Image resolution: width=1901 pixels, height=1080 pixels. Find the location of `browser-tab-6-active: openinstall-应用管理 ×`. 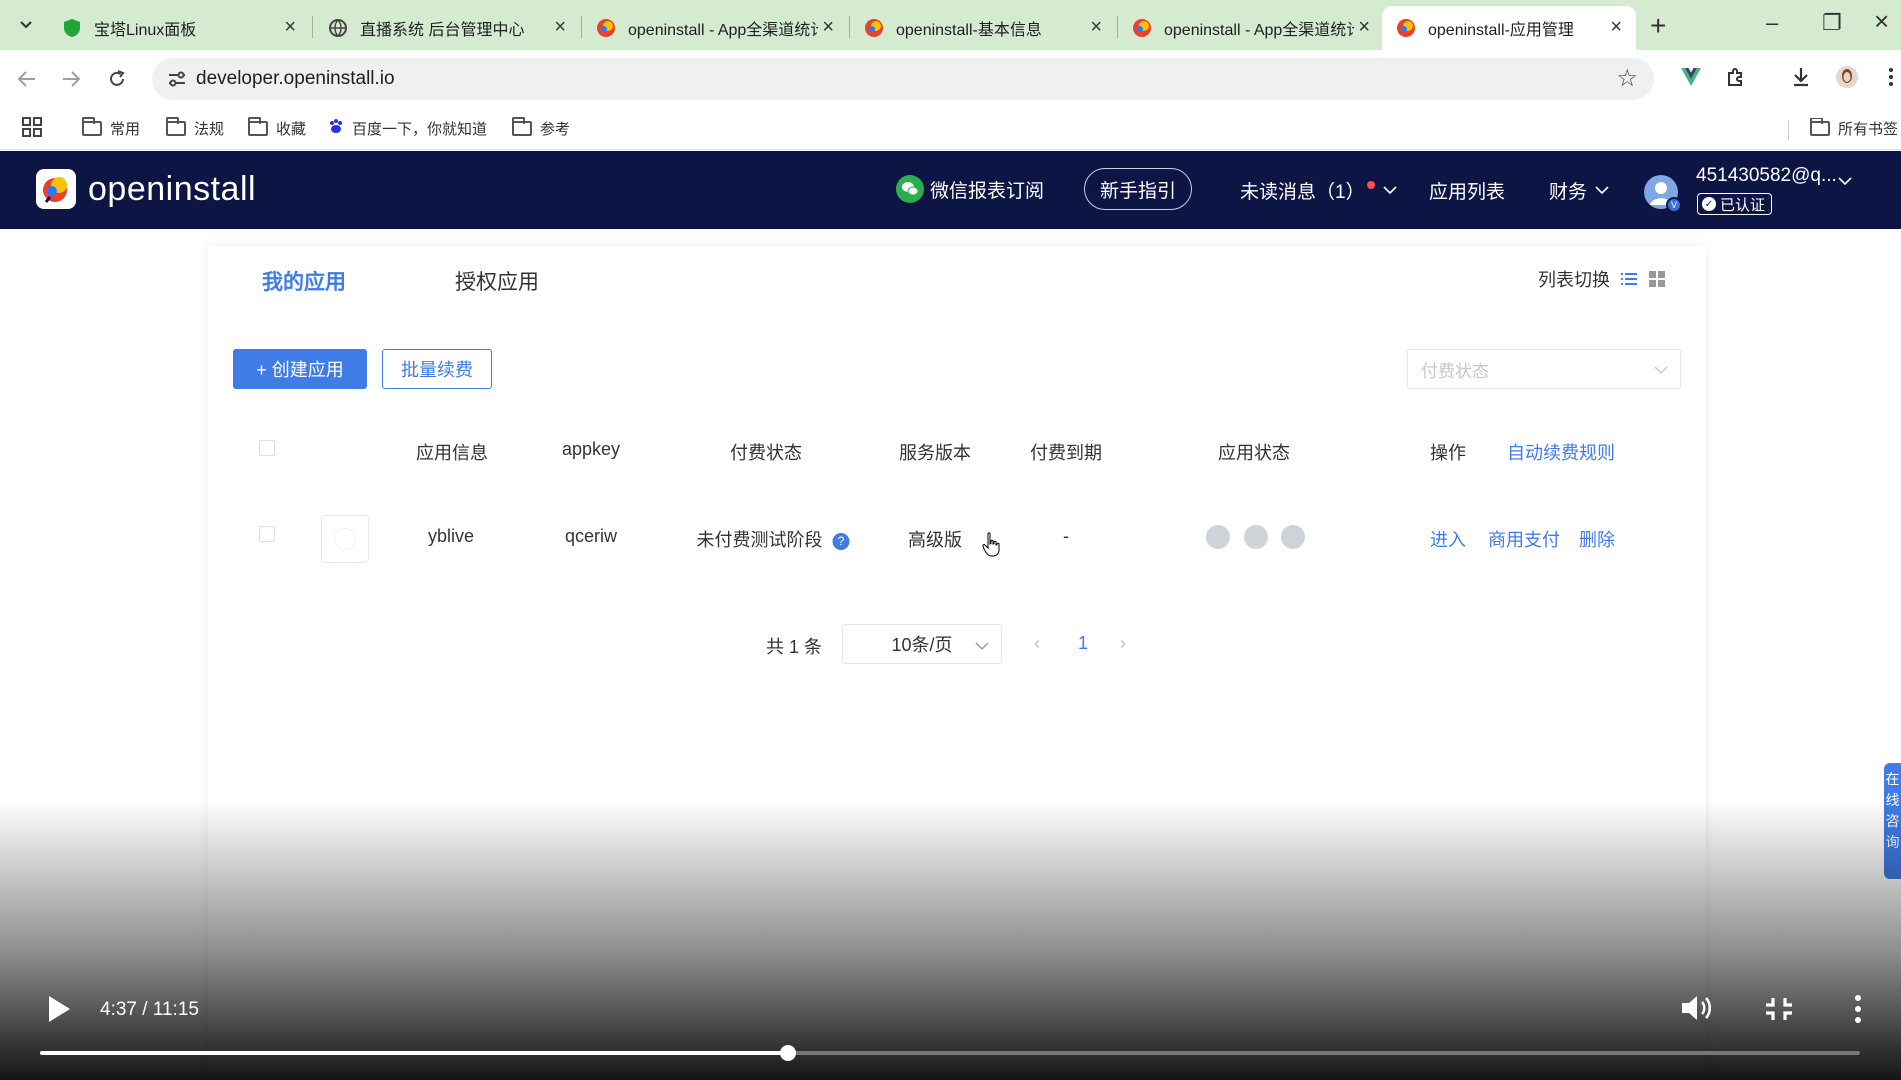

browser-tab-6-active: openinstall-应用管理 × is located at coordinates (1509, 28).